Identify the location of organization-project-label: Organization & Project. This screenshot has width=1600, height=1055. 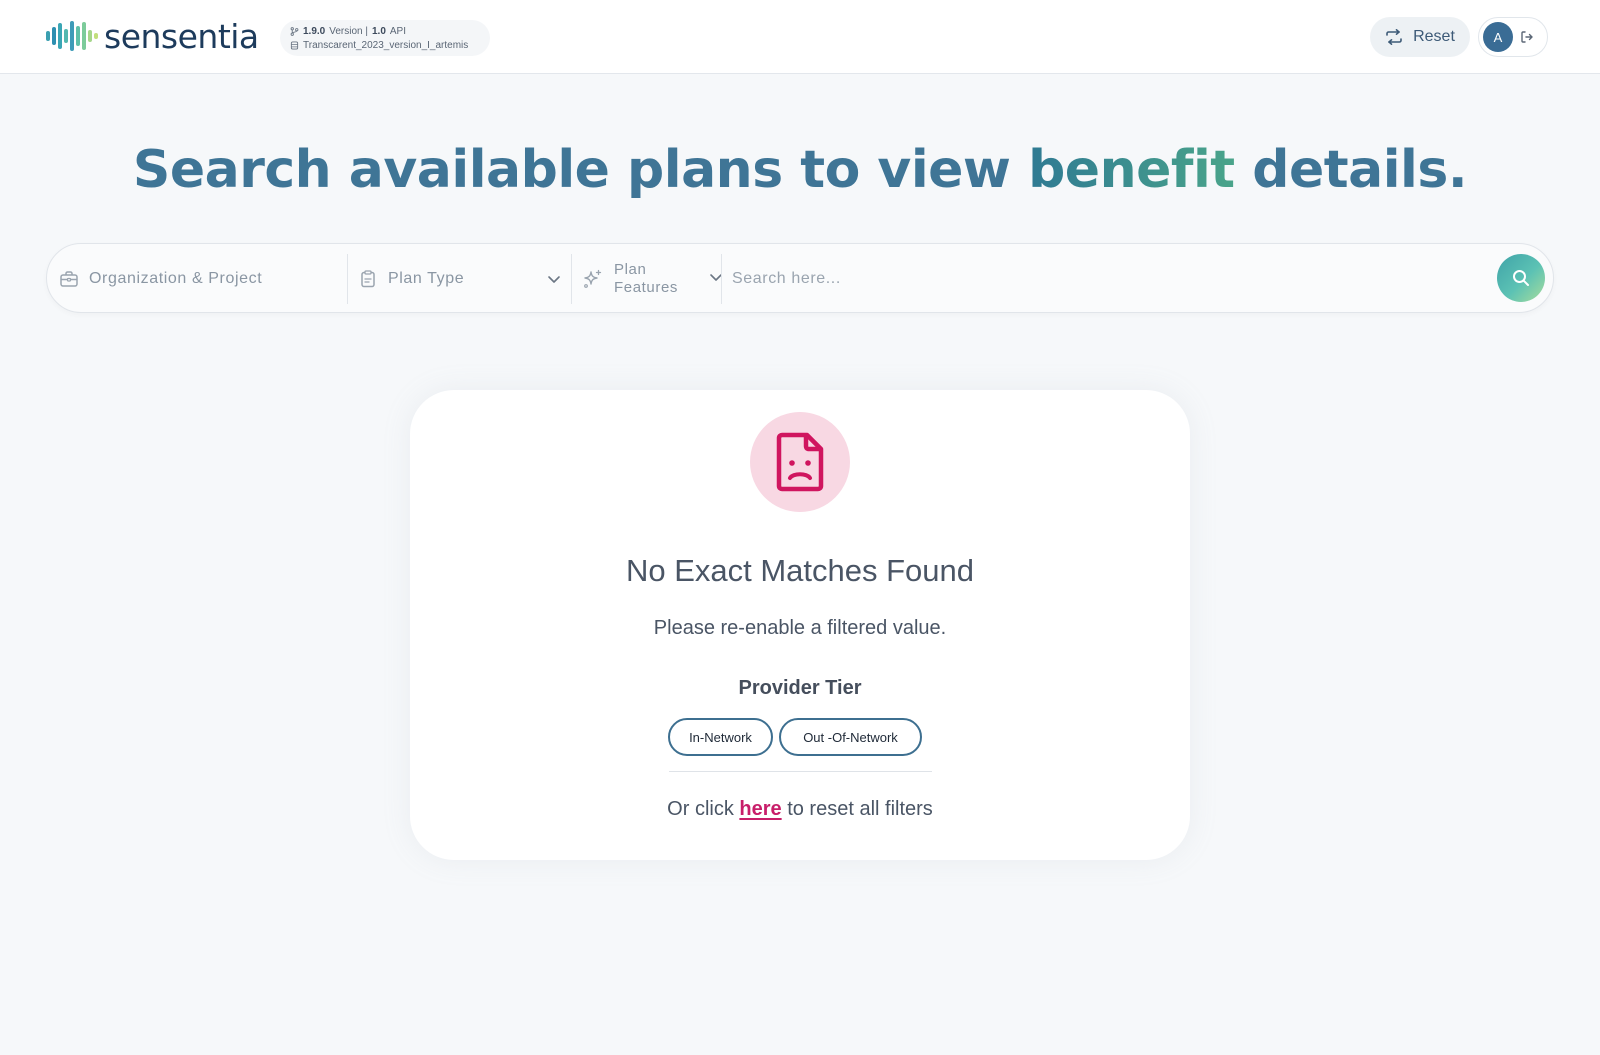
(176, 278).